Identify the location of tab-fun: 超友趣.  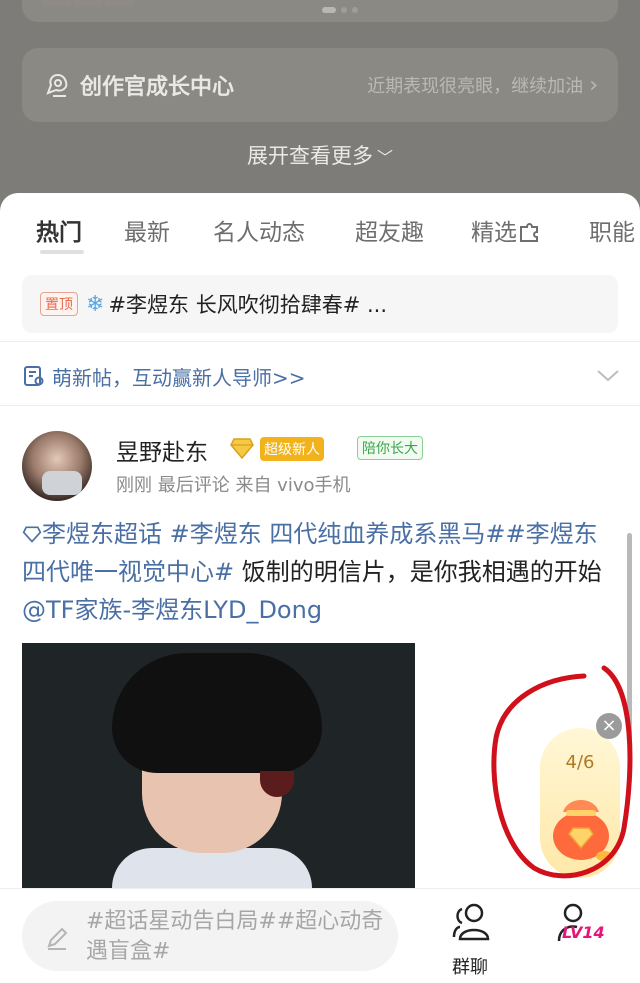
(389, 230).